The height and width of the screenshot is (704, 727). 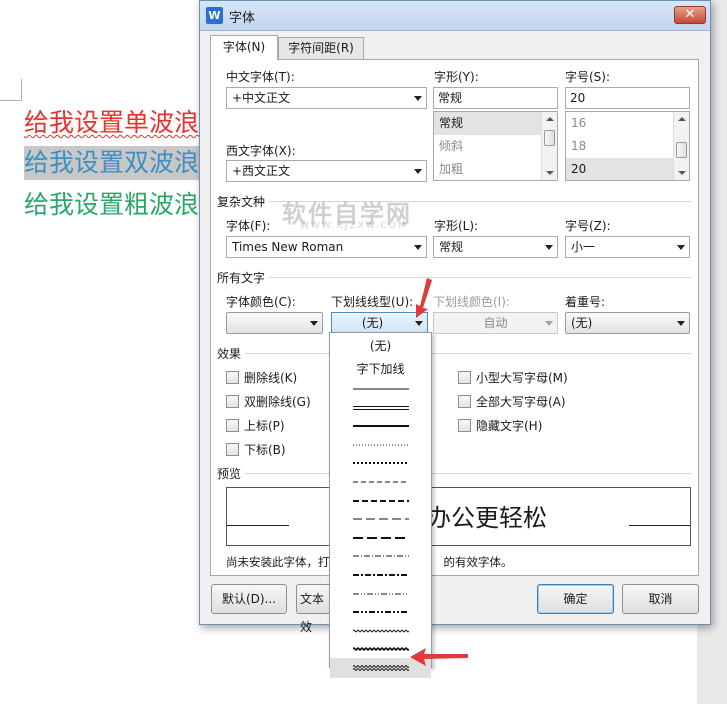 I want to click on list-item: 18, so click(x=620, y=146).